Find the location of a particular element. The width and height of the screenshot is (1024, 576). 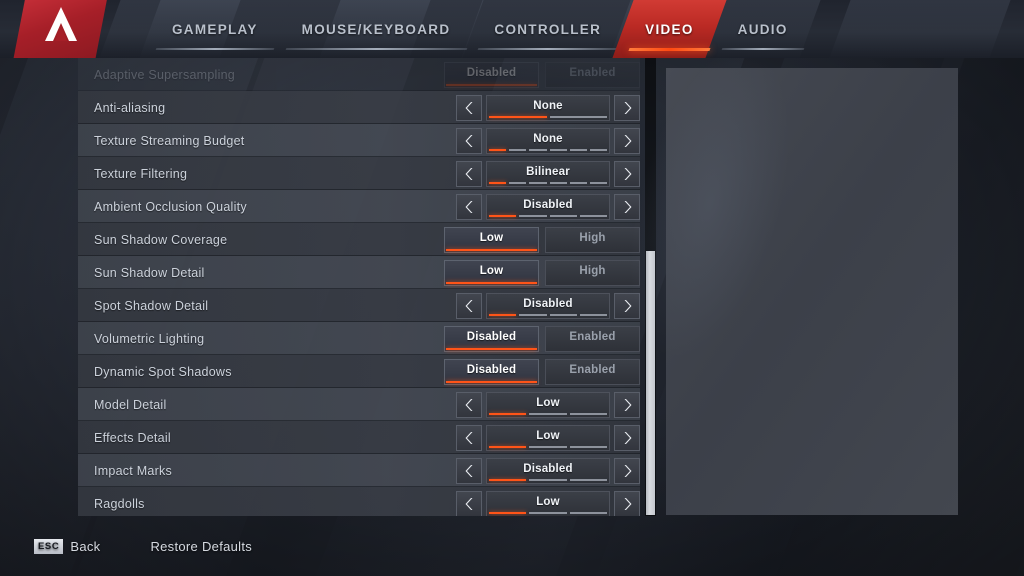

setting-label: Sun Shadow Coverage is located at coordinates (161, 239).